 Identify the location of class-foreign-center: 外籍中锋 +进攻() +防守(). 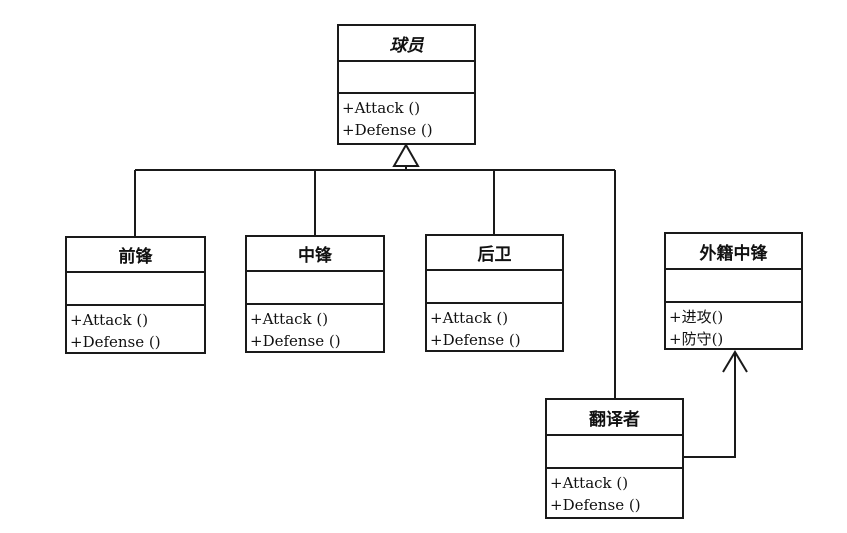
(733, 291).